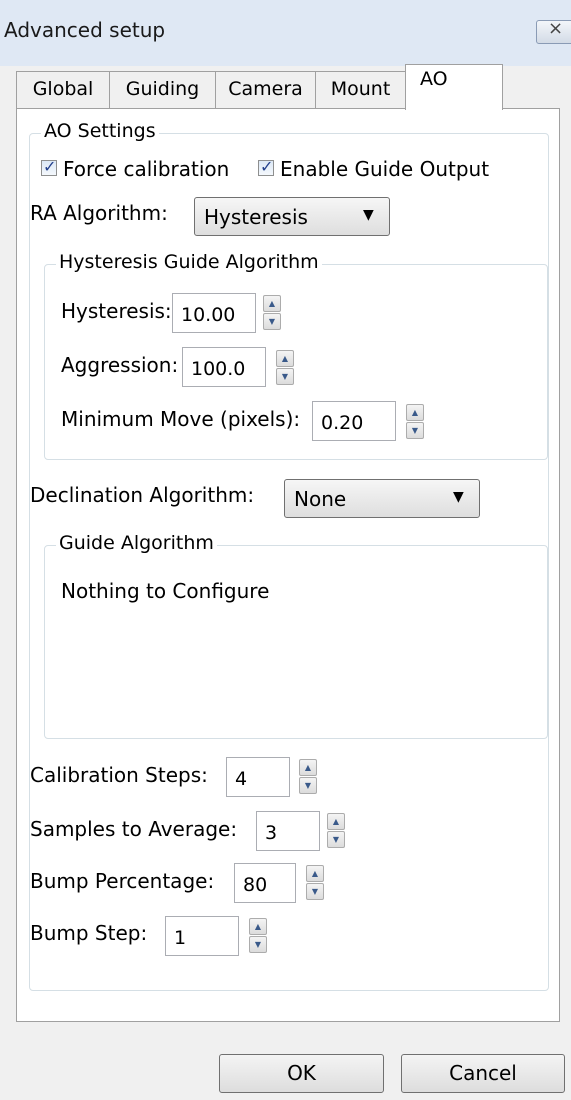 This screenshot has width=571, height=1100. I want to click on close-icon: ×, so click(556, 28).